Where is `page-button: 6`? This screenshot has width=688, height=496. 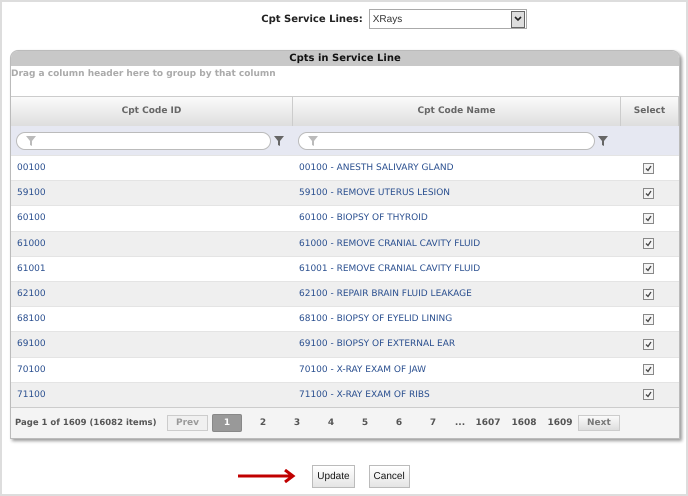
page-button: 6 is located at coordinates (399, 422).